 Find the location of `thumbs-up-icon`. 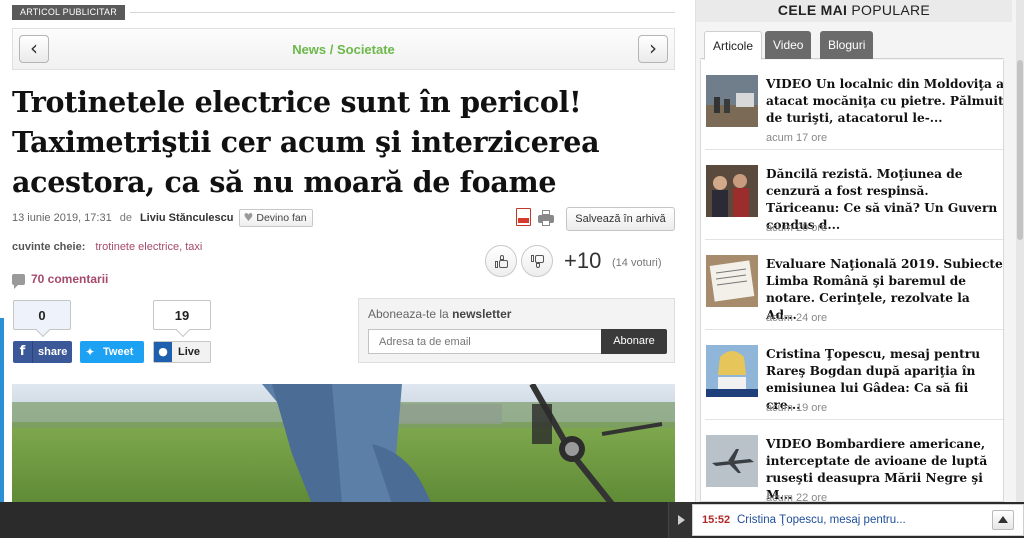

thumbs-up-icon is located at coordinates (501, 261).